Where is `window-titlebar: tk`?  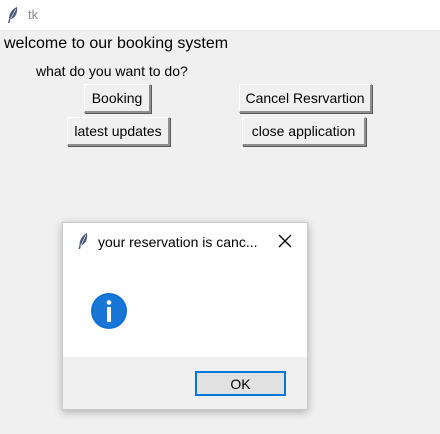
window-titlebar: tk is located at coordinates (220, 15).